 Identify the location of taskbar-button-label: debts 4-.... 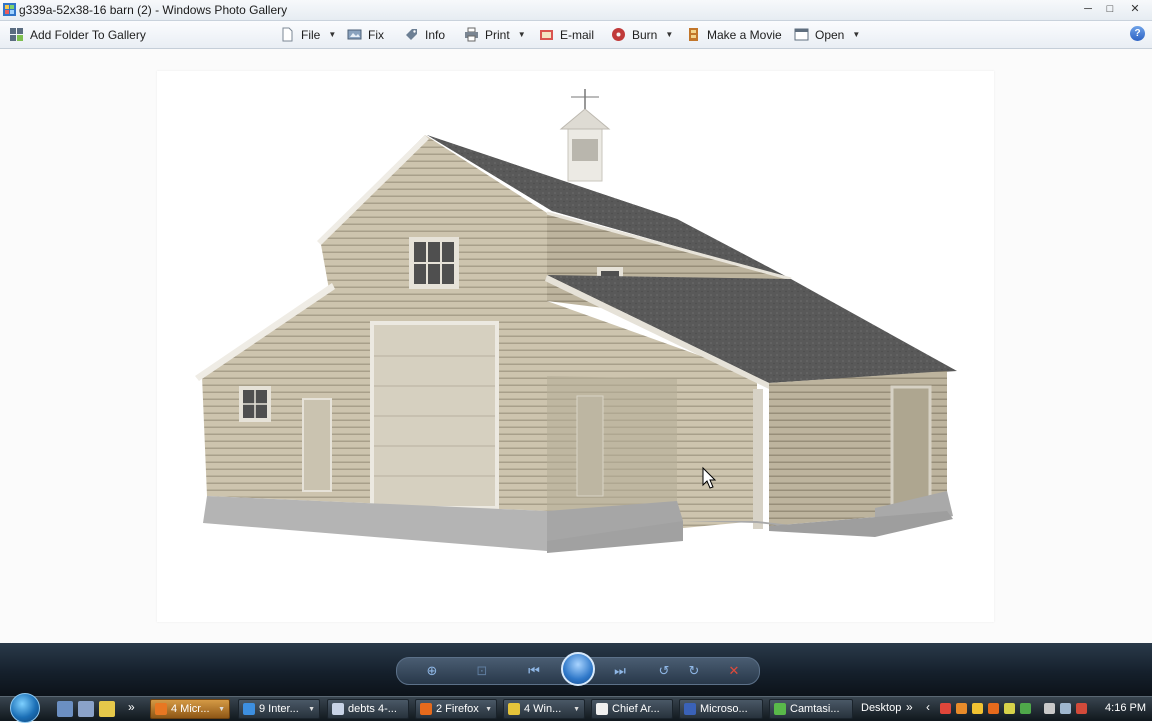
(372, 709).